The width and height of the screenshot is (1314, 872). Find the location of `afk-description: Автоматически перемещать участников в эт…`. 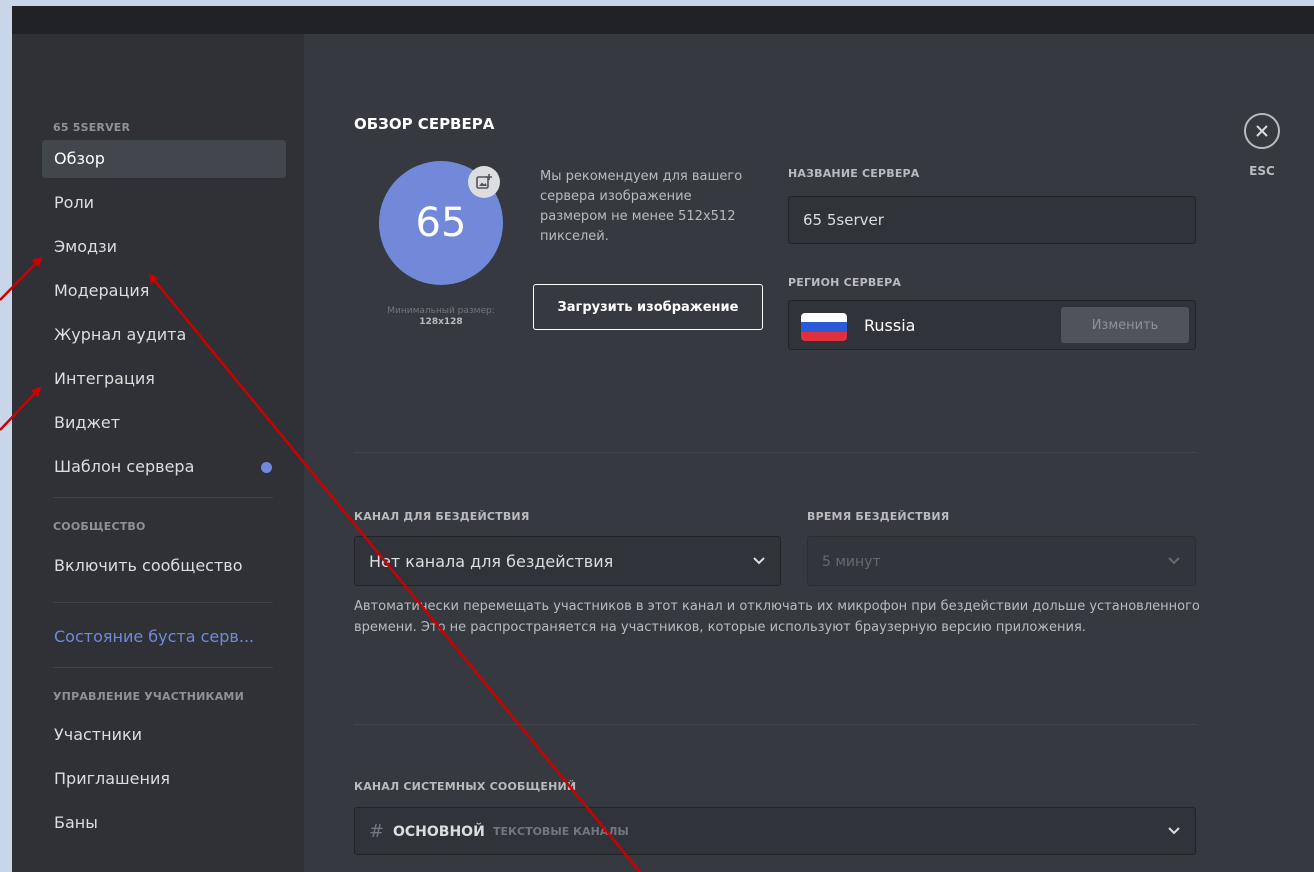

afk-description: Автоматически перемещать участников в эт… is located at coordinates (777, 617).